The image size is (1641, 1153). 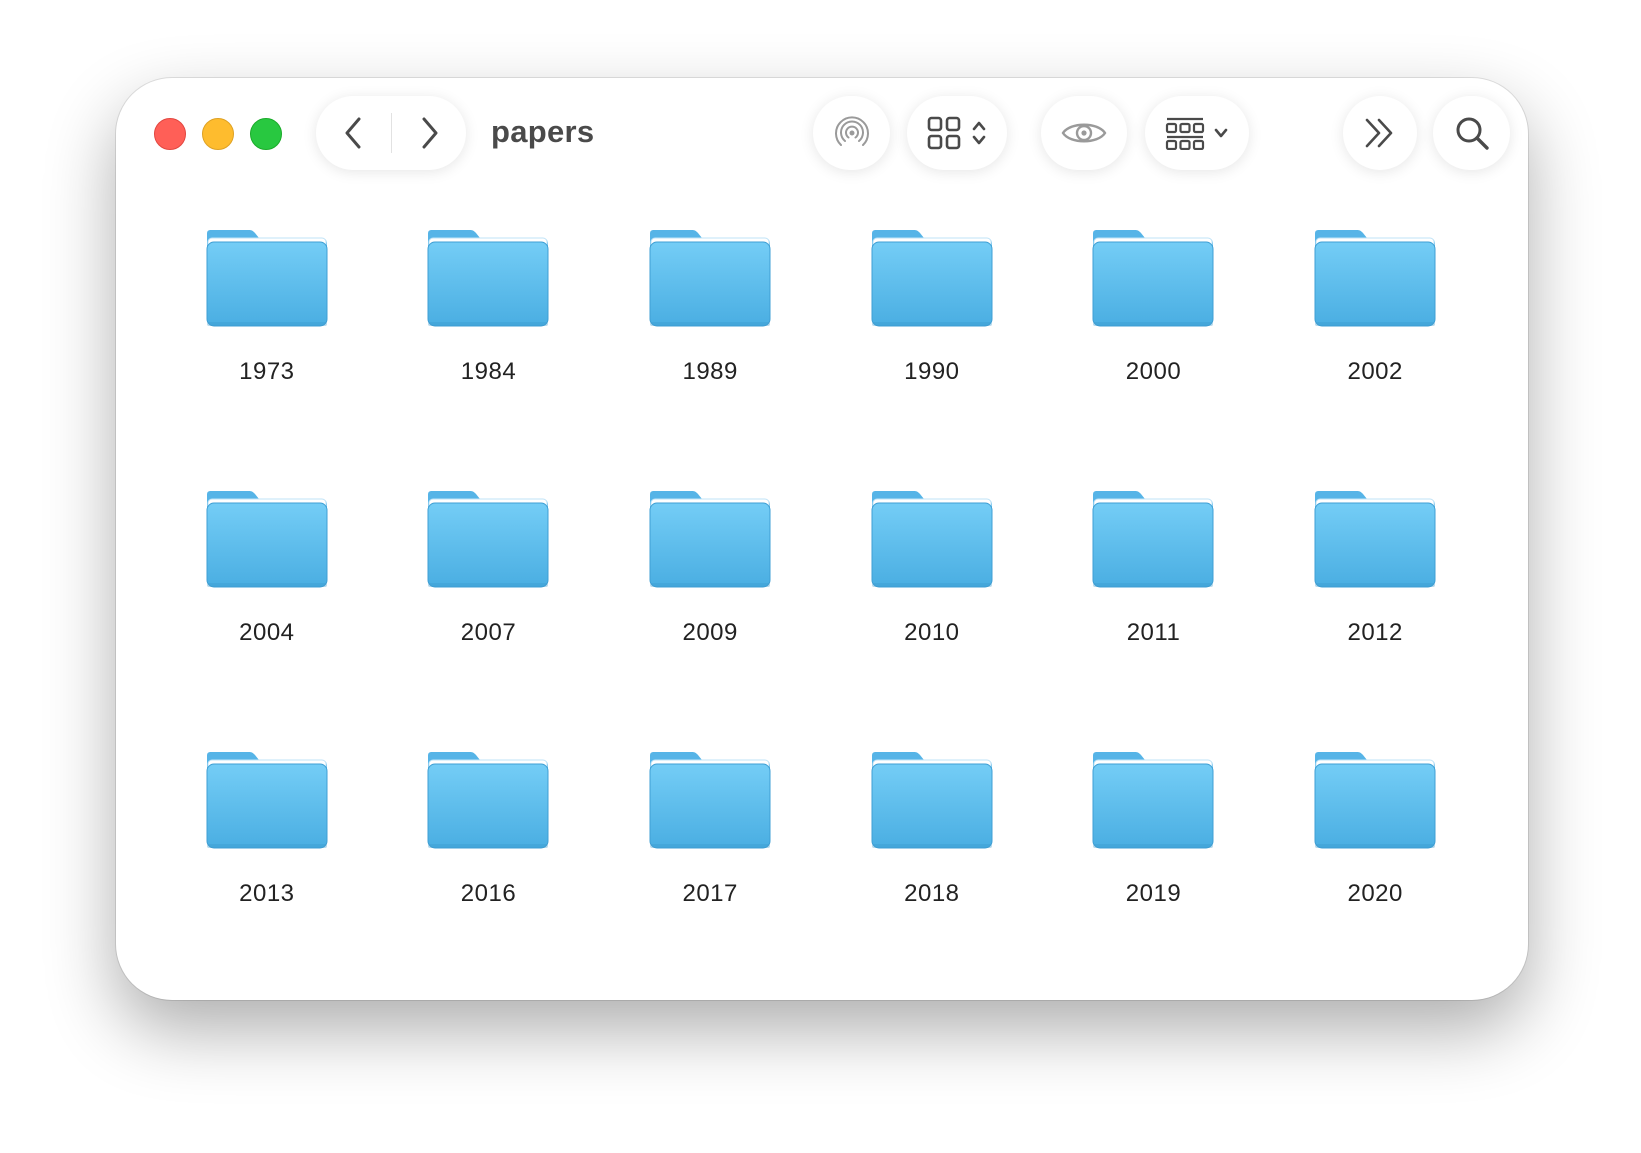 What do you see at coordinates (170, 134) in the screenshot?
I see `close-button` at bounding box center [170, 134].